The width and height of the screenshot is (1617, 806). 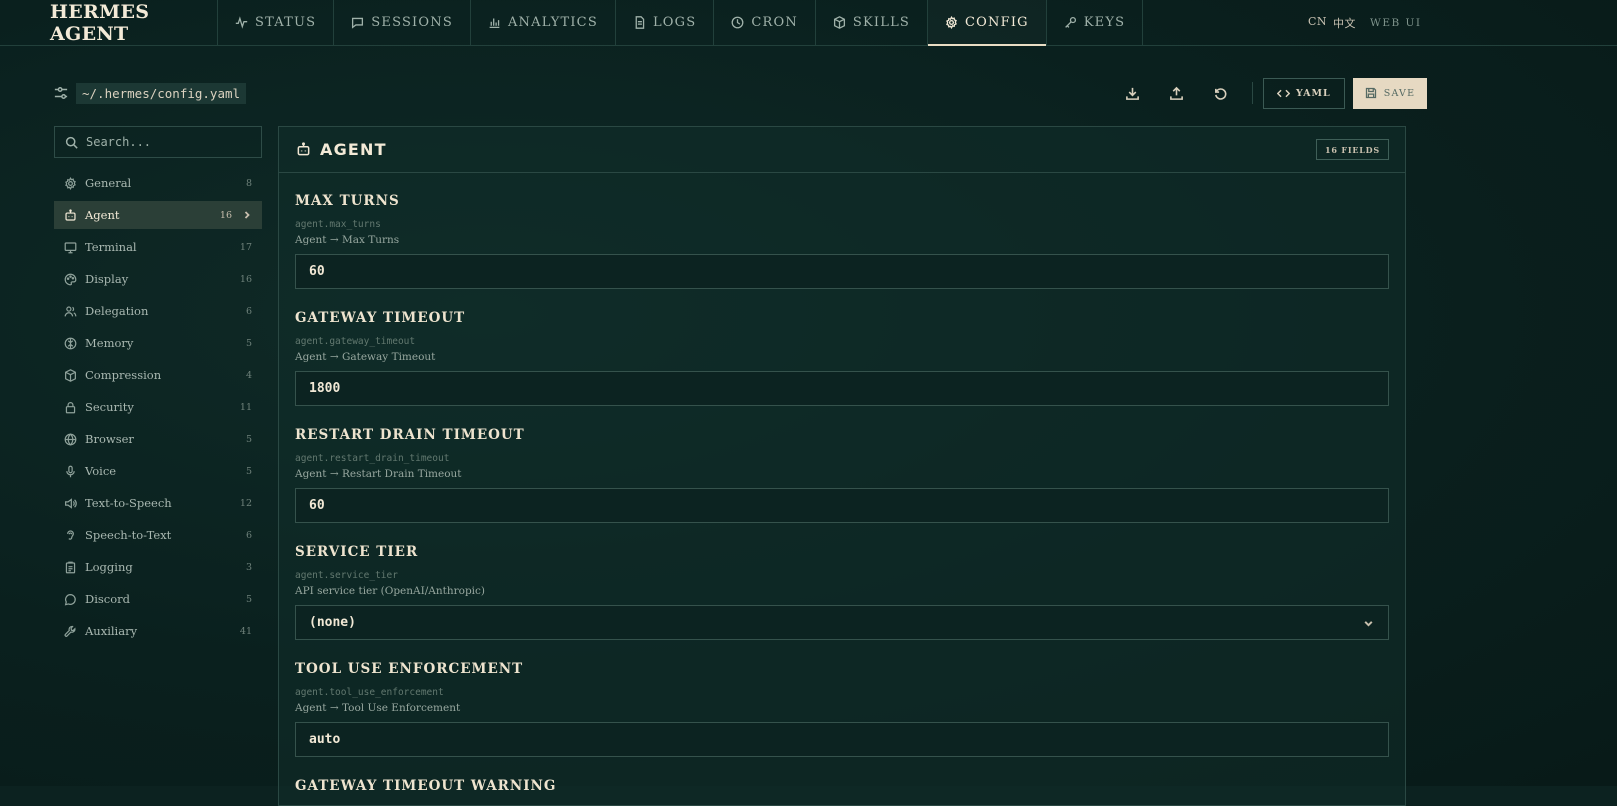 I want to click on key-icon, so click(x=1070, y=22).